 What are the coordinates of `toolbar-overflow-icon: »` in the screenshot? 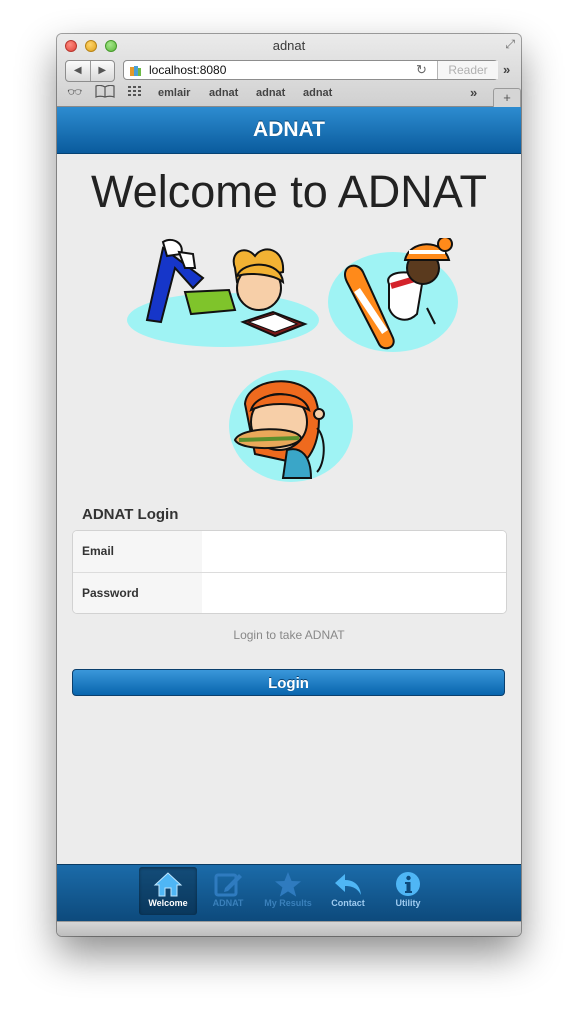 It's located at (506, 69).